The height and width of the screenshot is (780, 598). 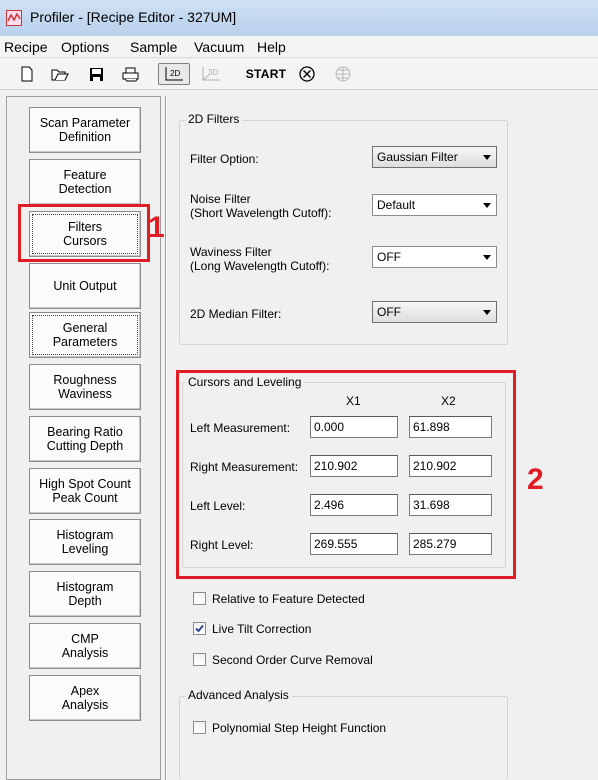 I want to click on new-file-icon, so click(x=27, y=74).